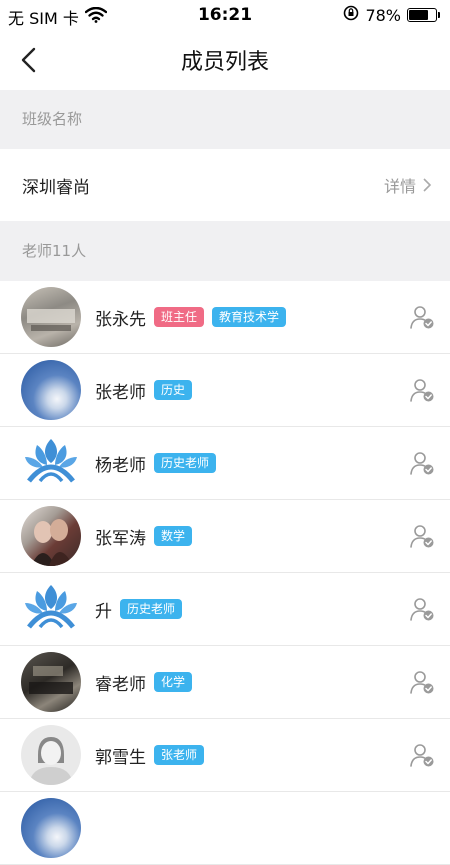 Image resolution: width=450 pixels, height=865 pixels. I want to click on member-row: 张老师 历史, so click(225, 390).